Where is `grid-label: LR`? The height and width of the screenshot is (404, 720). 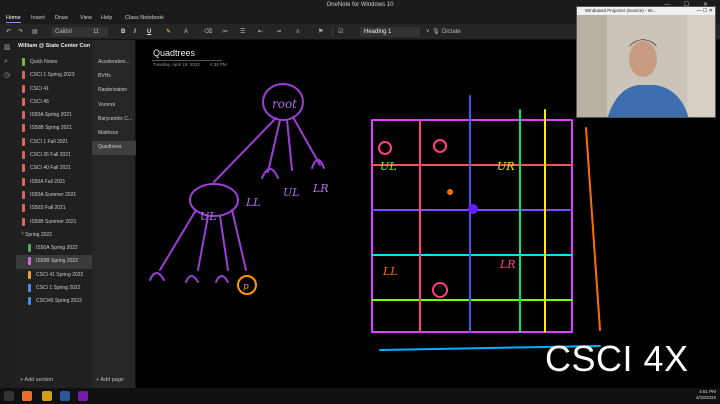
grid-label: LR is located at coordinates (507, 264).